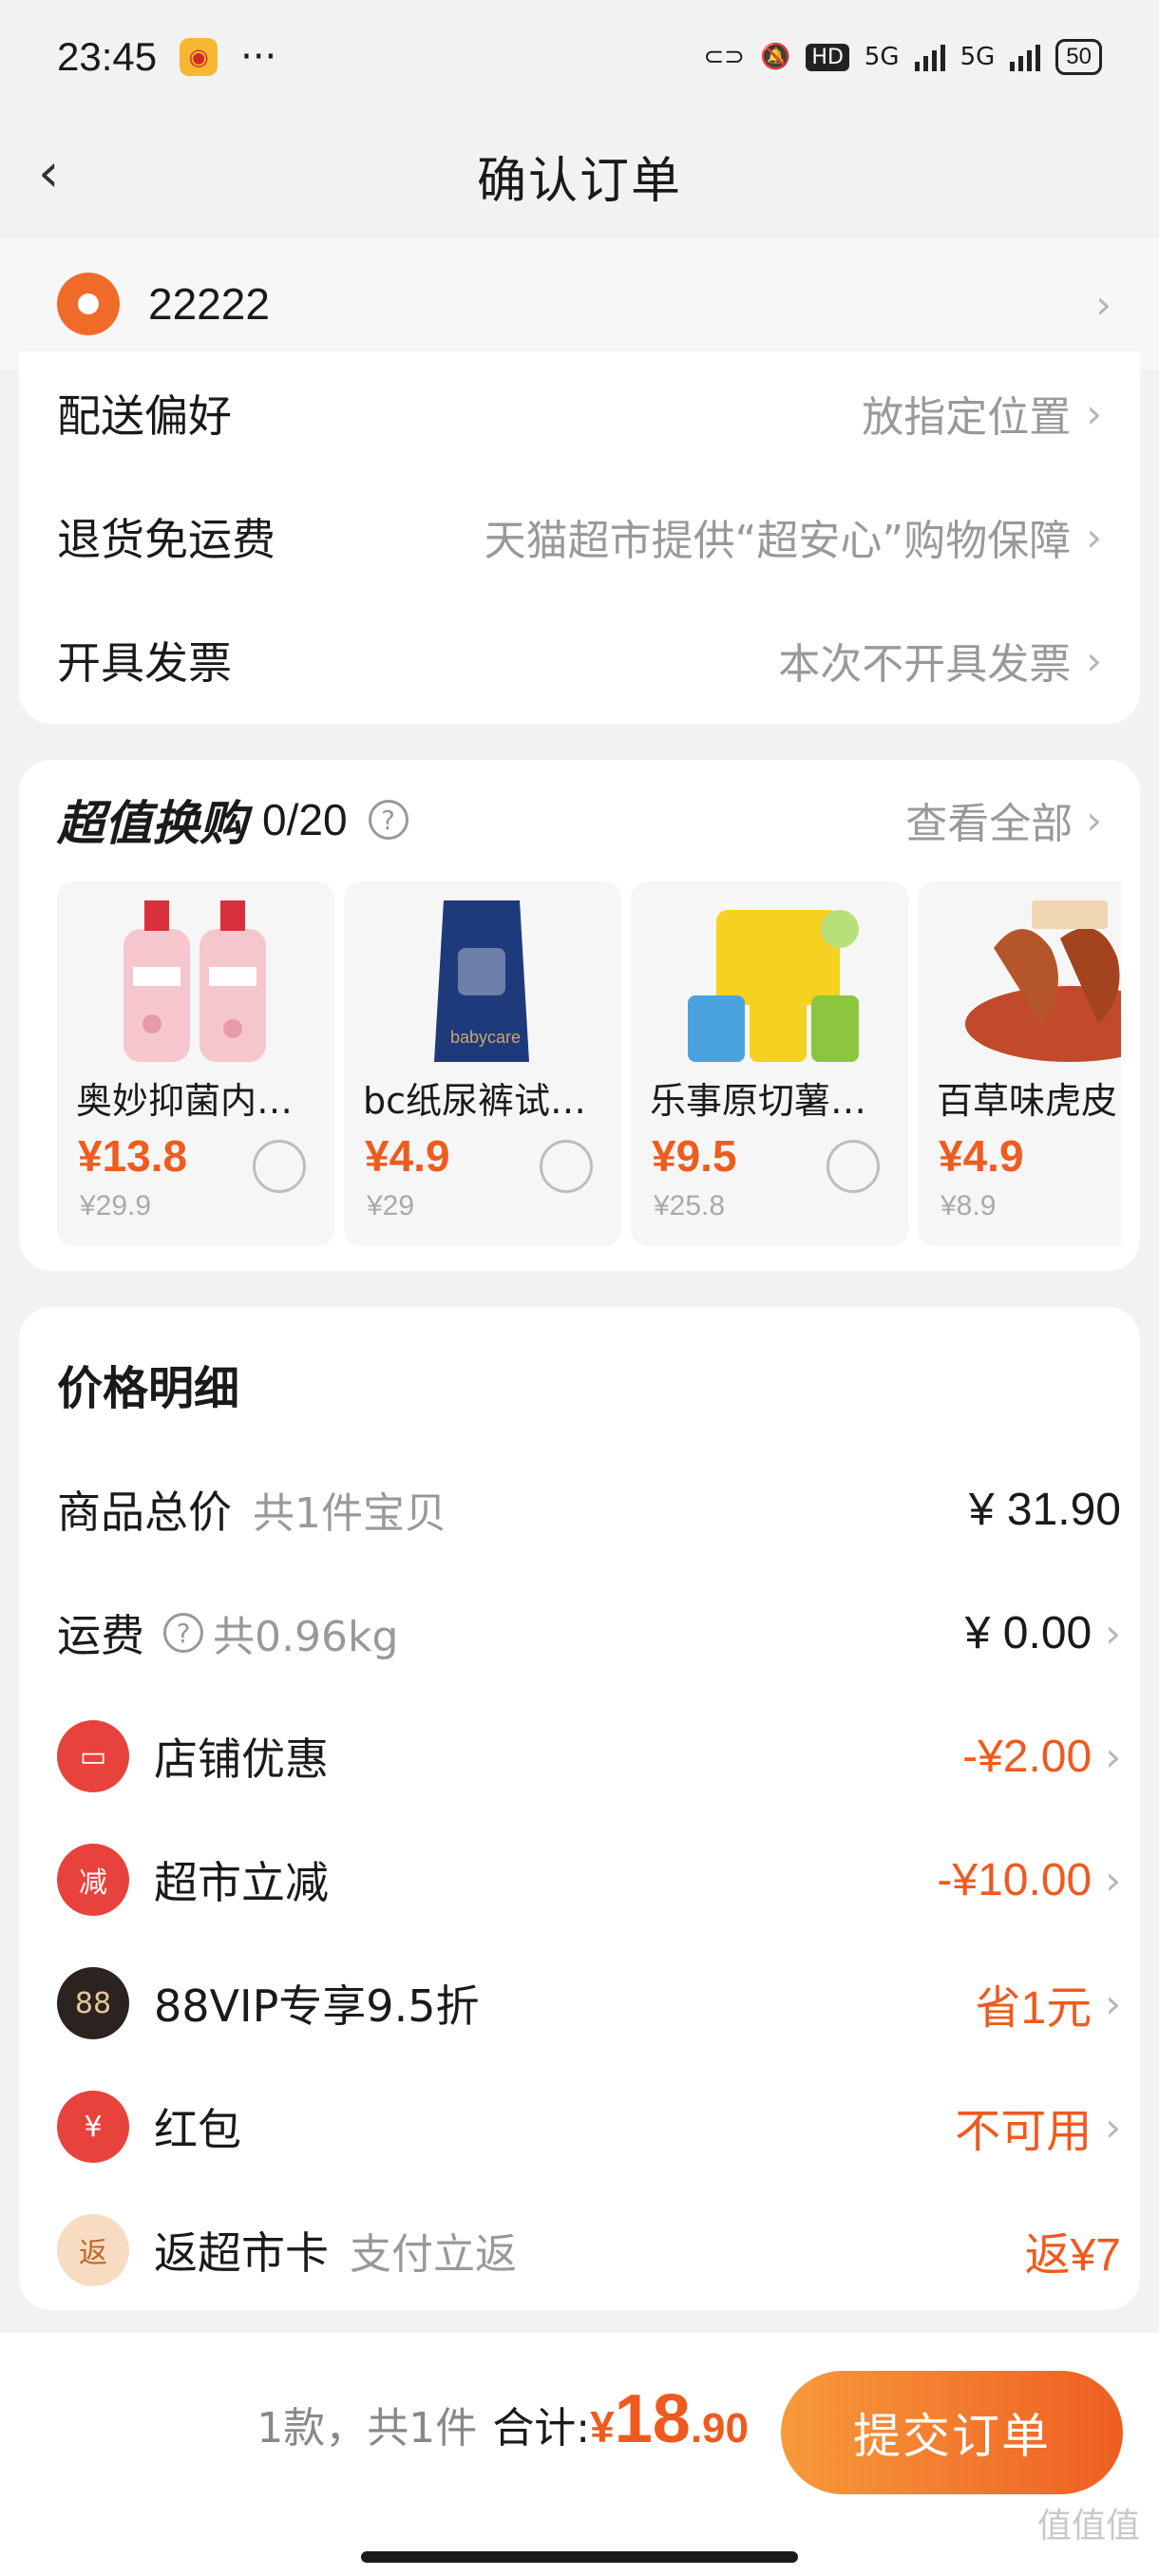  What do you see at coordinates (93, 1880) in the screenshot?
I see `reduce-icon: 减` at bounding box center [93, 1880].